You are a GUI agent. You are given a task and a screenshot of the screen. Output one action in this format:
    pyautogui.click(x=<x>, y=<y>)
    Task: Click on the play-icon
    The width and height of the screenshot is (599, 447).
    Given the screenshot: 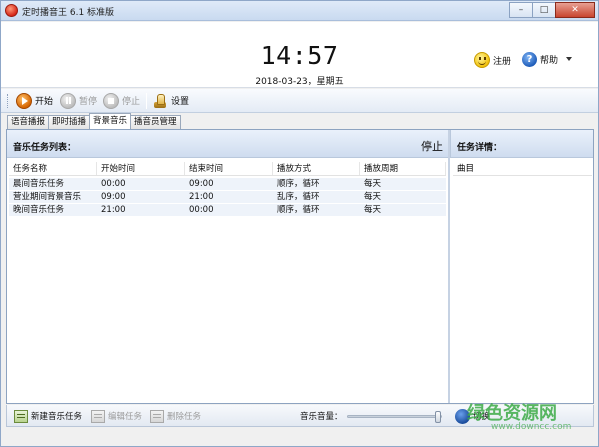 What is the action you would take?
    pyautogui.click(x=24, y=100)
    